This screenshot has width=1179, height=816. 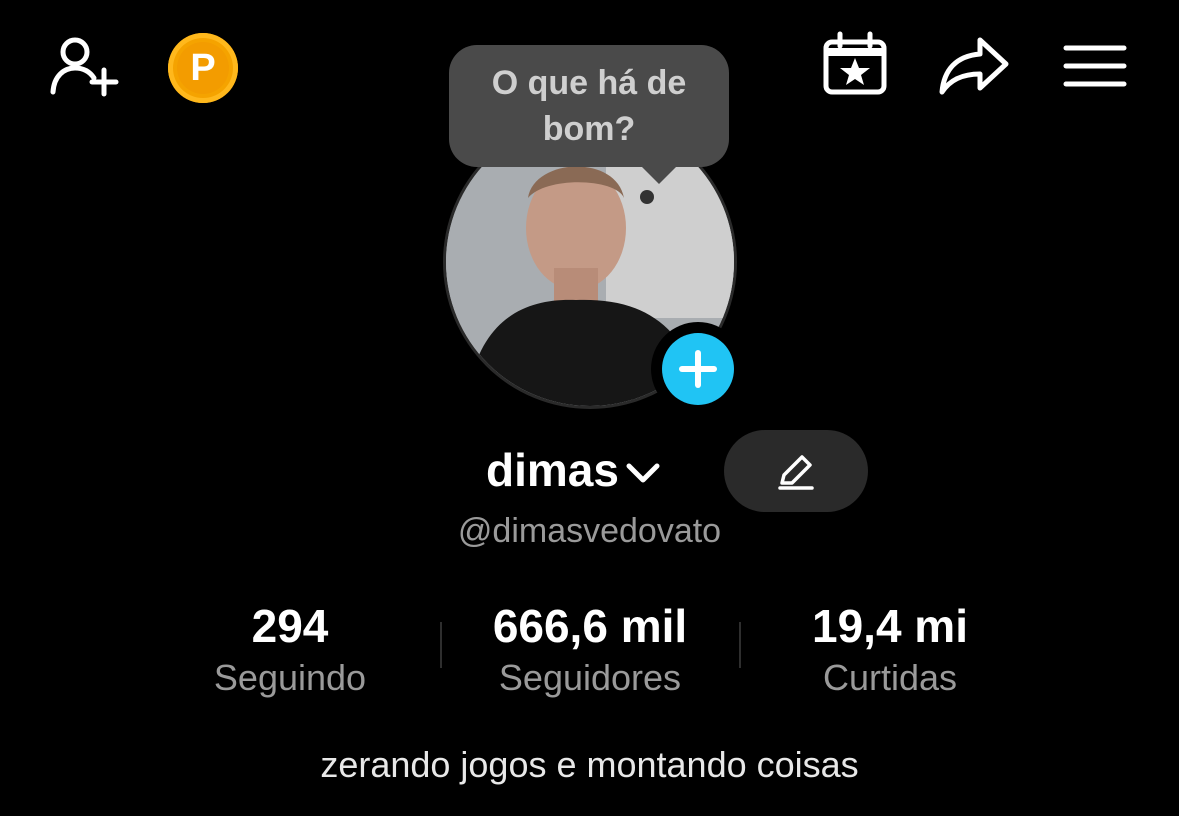 I want to click on chevron-down-icon, so click(x=643, y=473).